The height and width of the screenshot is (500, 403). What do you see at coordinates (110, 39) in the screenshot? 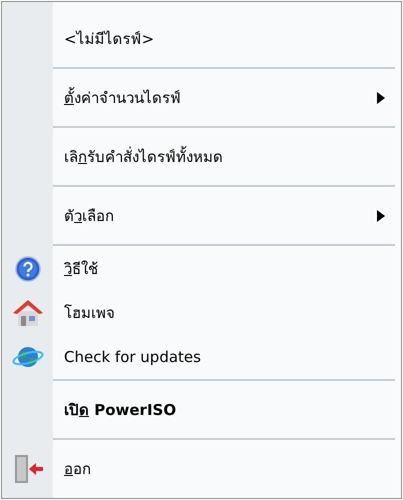
I see `menu-item-label: <ไม่มีไดรฟ์>` at bounding box center [110, 39].